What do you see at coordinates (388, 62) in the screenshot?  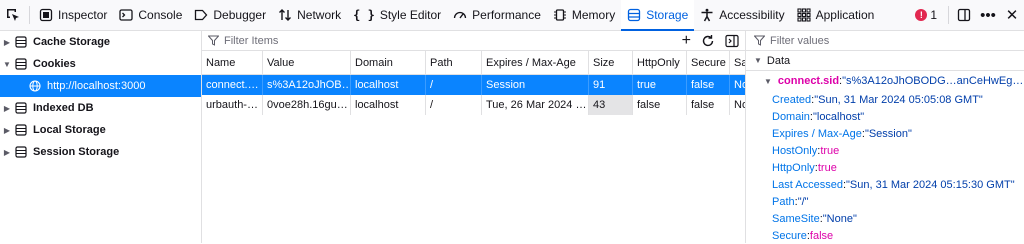 I see `column-header-domain: Domain` at bounding box center [388, 62].